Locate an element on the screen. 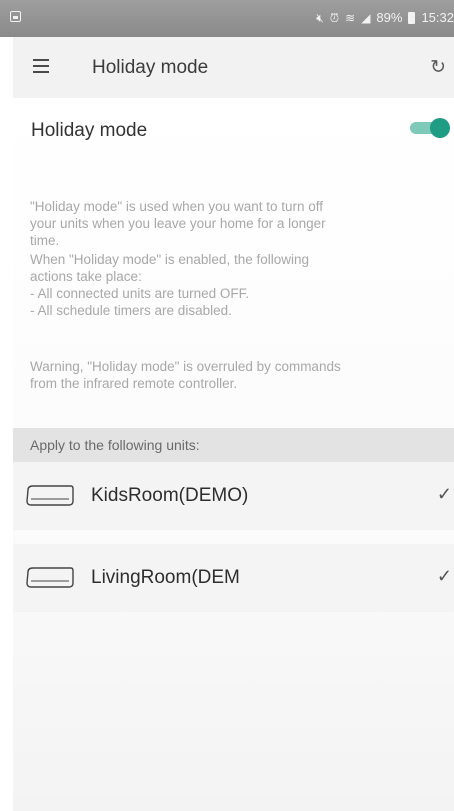  battery-icon is located at coordinates (412, 17).